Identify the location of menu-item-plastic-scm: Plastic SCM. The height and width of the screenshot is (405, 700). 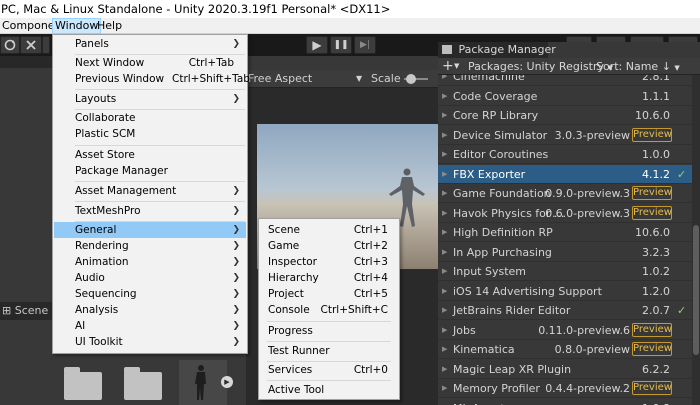
(150, 134).